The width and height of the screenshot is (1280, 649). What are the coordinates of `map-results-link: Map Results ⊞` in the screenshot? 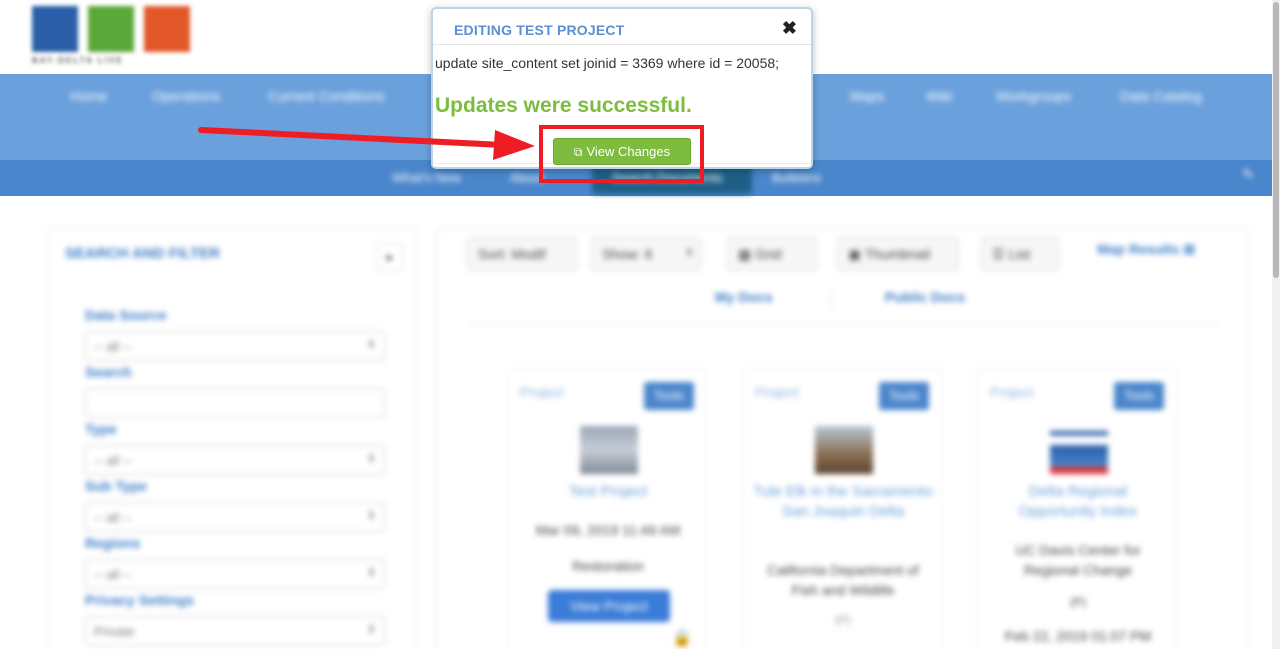 It's located at (1146, 249).